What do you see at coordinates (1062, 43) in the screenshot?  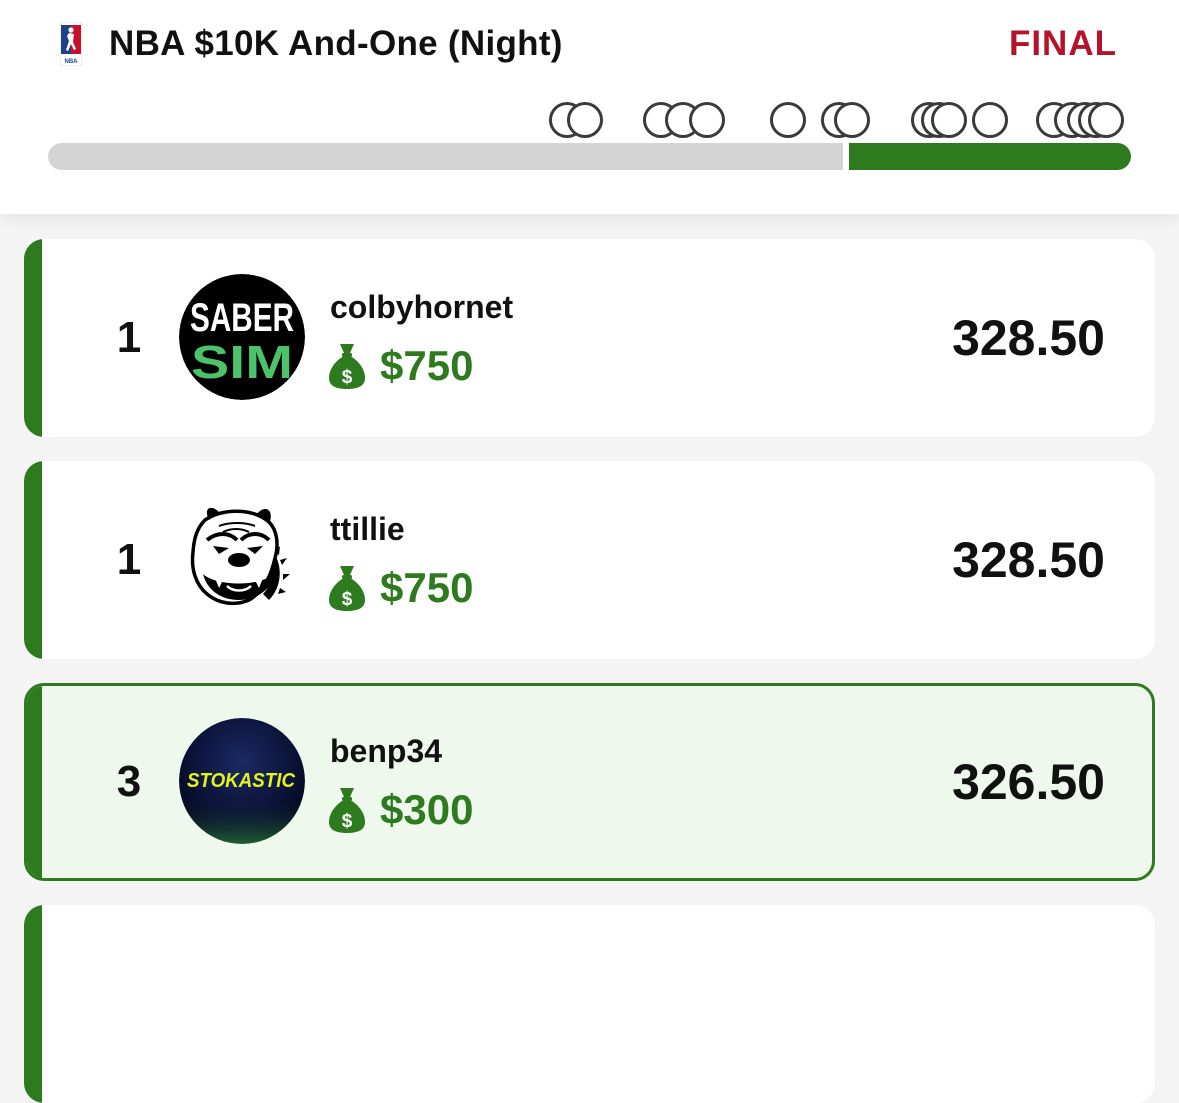 I see `contest-status-badge: FINAL` at bounding box center [1062, 43].